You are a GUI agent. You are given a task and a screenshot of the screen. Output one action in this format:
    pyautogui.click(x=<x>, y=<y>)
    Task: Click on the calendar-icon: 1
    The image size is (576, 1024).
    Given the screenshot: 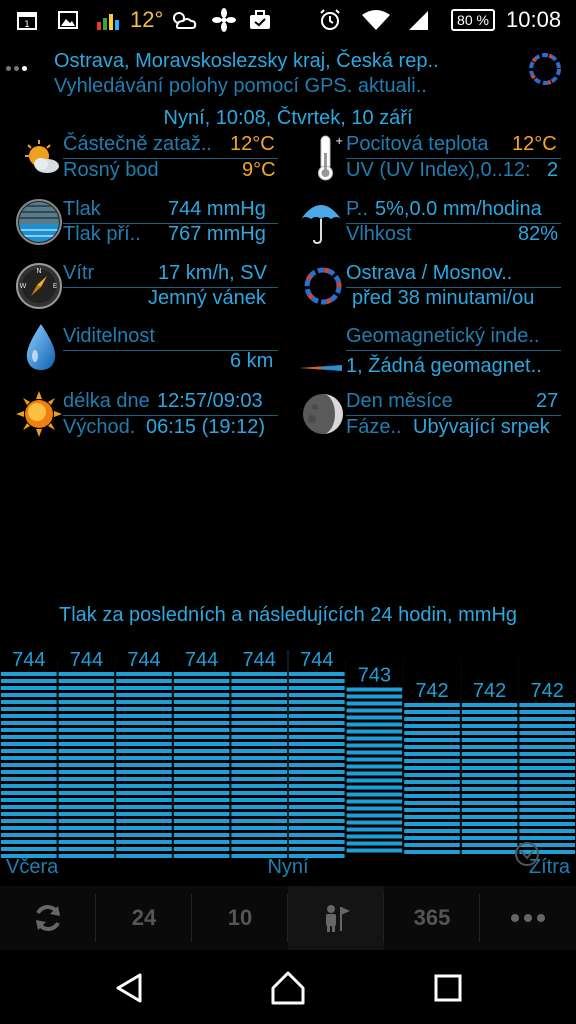 What is the action you would take?
    pyautogui.click(x=27, y=20)
    